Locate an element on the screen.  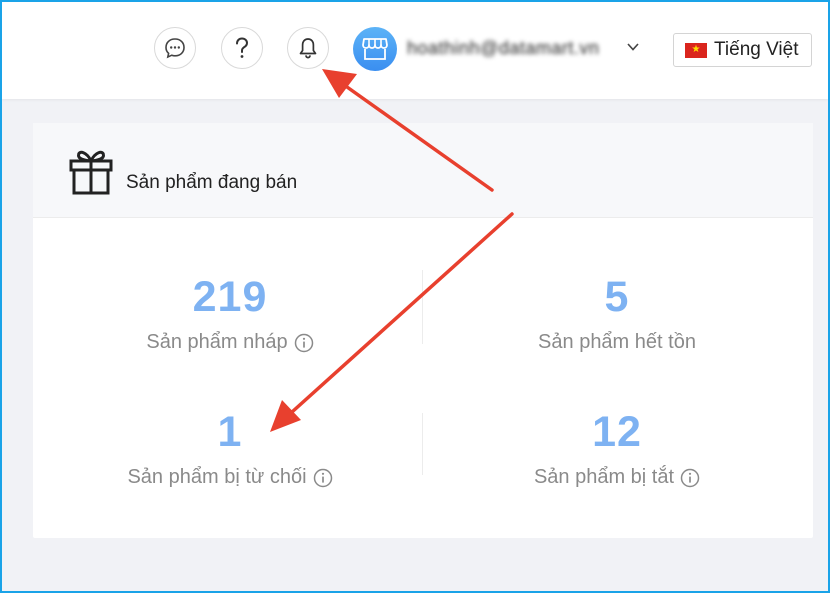
stat-label: Sản phẩm nháp is located at coordinates (217, 342).